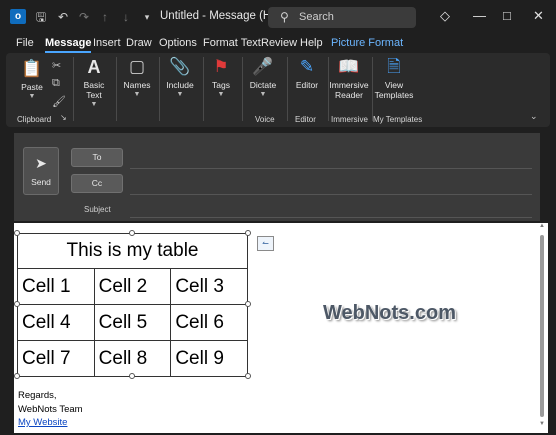 Image resolution: width=556 pixels, height=435 pixels. I want to click on to-button: To, so click(97, 157).